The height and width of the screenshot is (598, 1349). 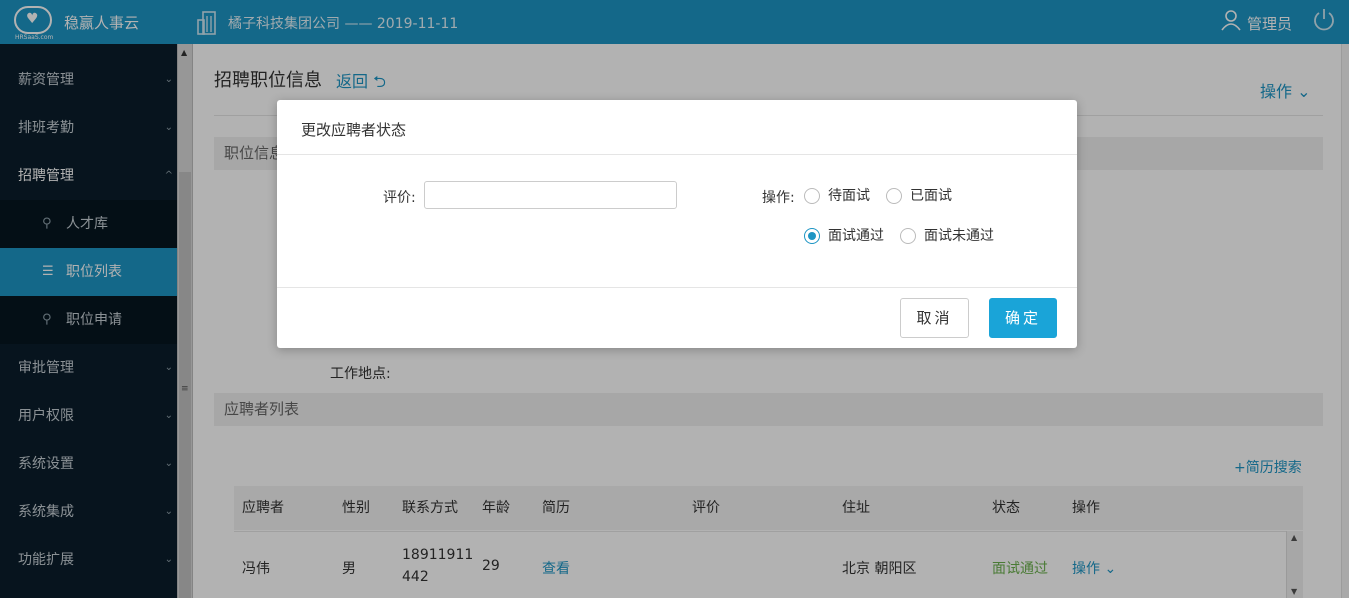 What do you see at coordinates (399, 198) in the screenshot?
I see `evaluation-label: 评价:` at bounding box center [399, 198].